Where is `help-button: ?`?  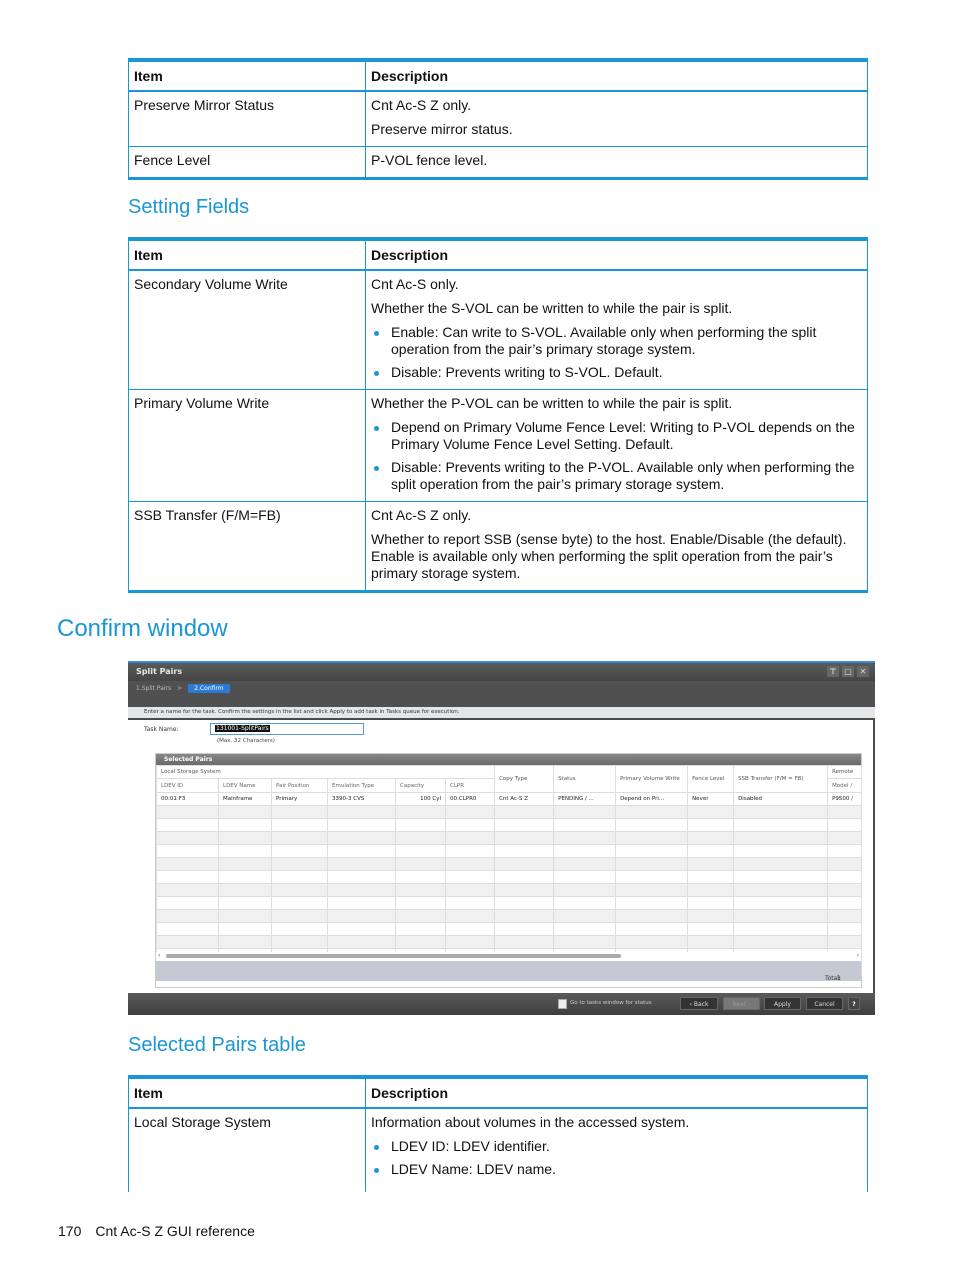
help-button: ? is located at coordinates (854, 1003).